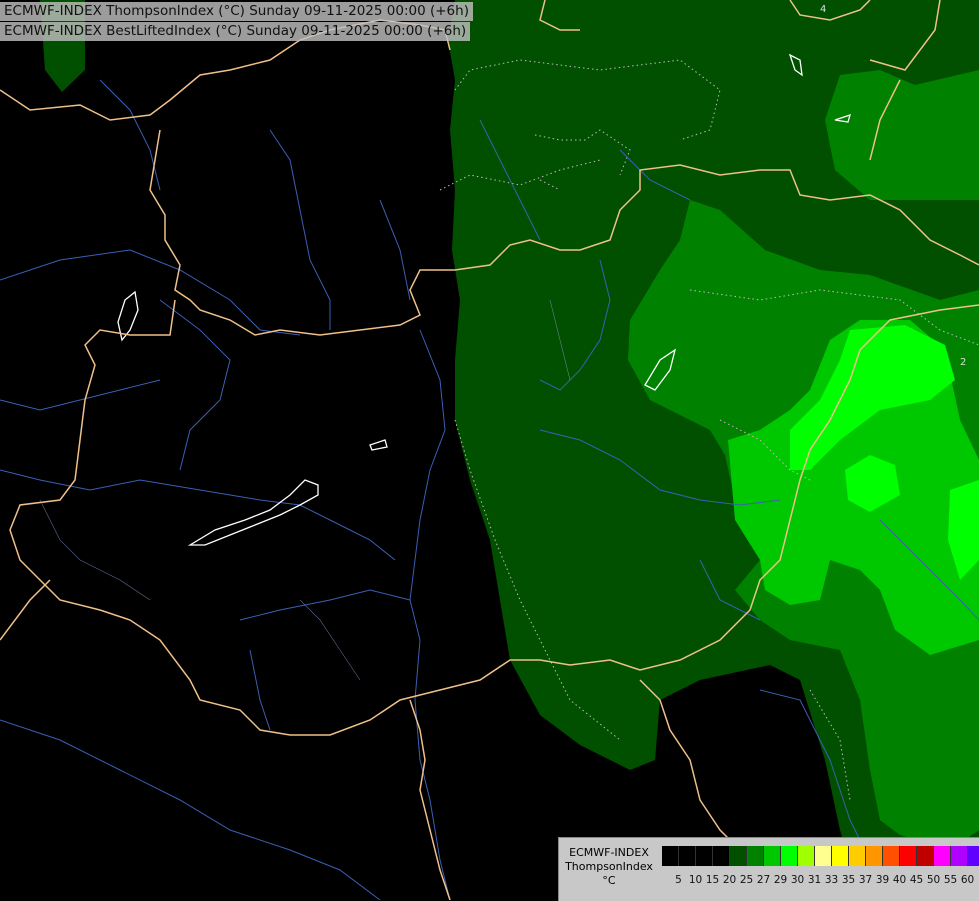 This screenshot has width=979, height=901. I want to click on field-medium-green-north, so click(902, 135).